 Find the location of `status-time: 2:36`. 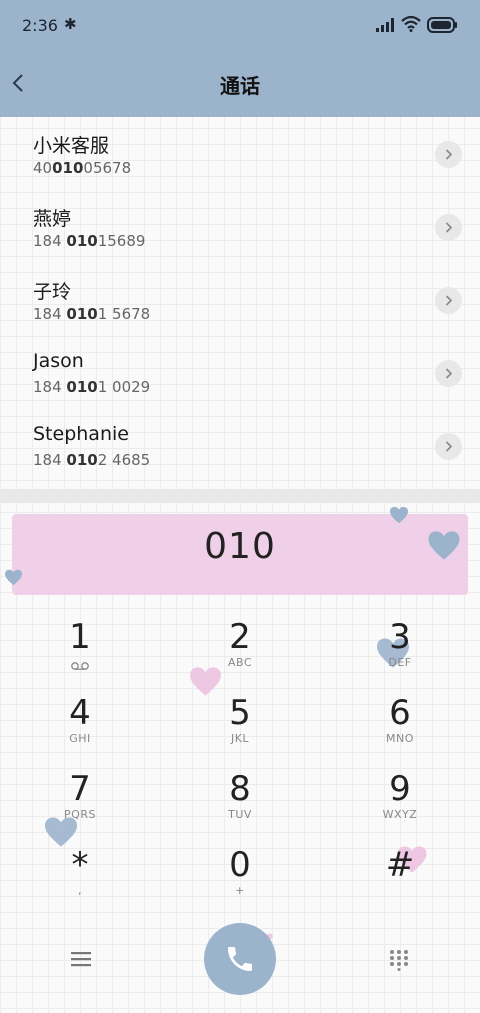

status-time: 2:36 is located at coordinates (40, 25).